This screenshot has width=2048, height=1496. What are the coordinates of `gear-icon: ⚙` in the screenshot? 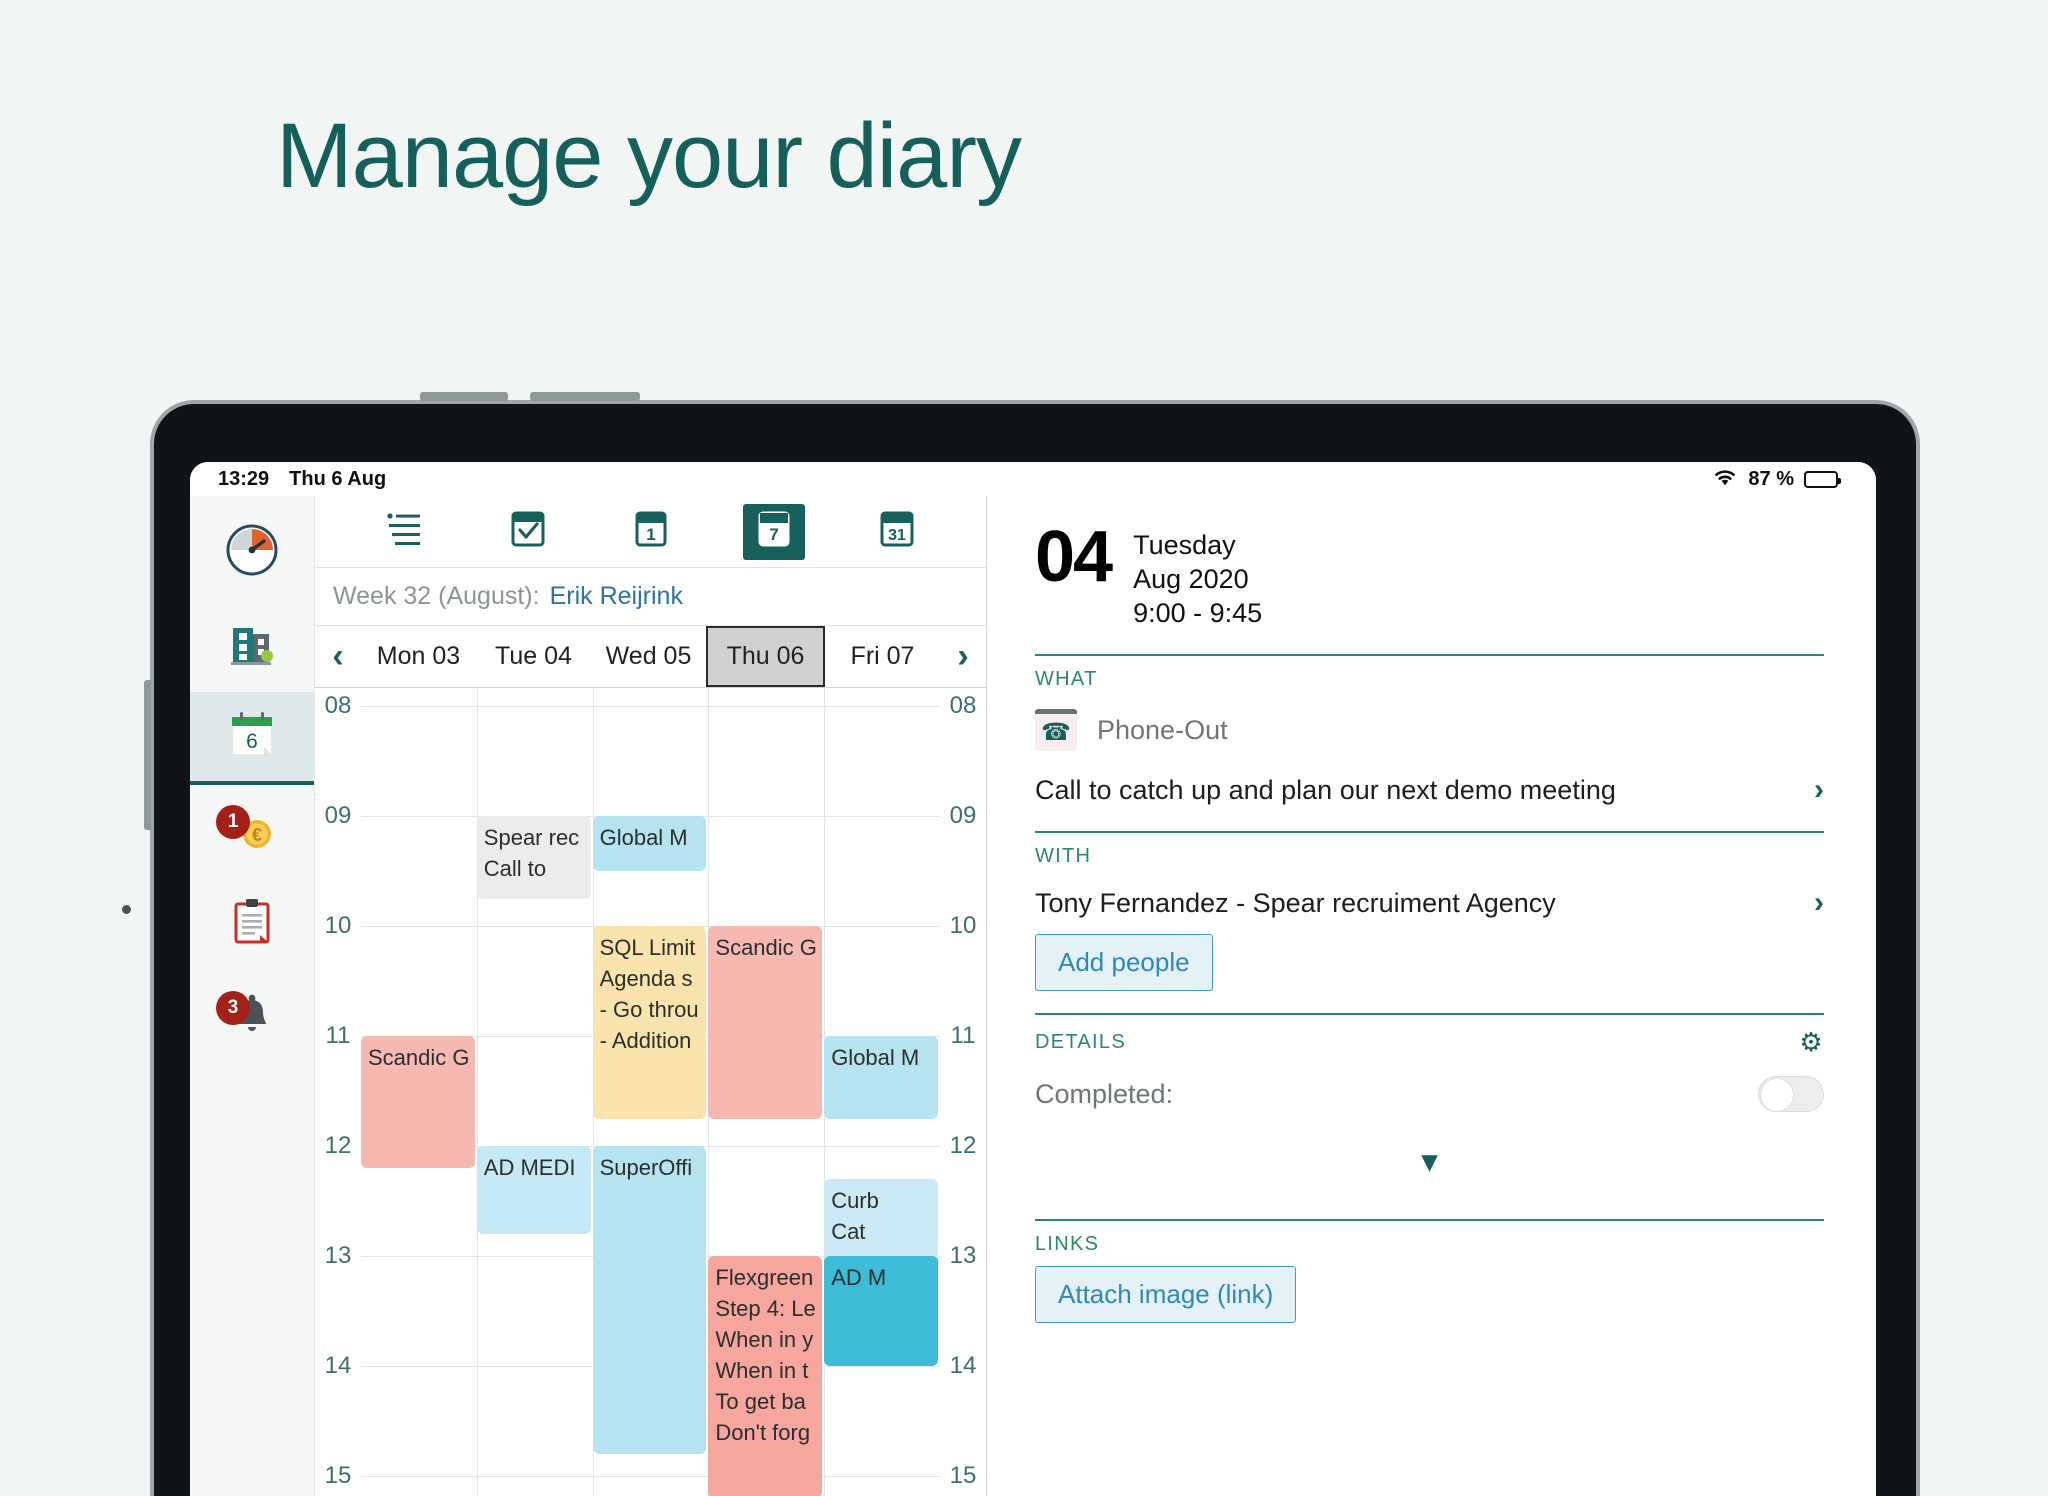 It's located at (1811, 1042).